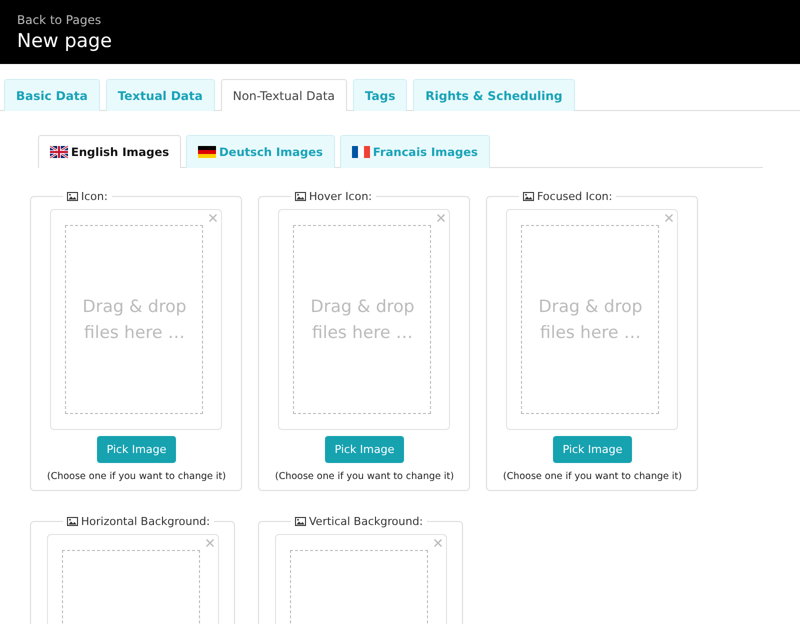  Describe the element at coordinates (415, 151) in the screenshot. I see `language-tab: Francais Images` at that location.